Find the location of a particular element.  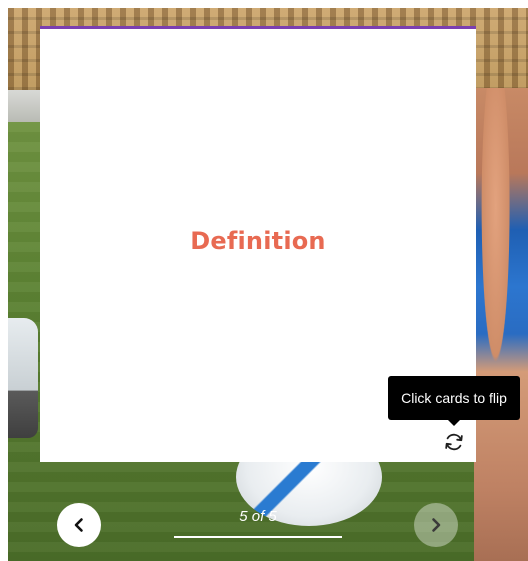

chevron-left-icon is located at coordinates (78, 525).